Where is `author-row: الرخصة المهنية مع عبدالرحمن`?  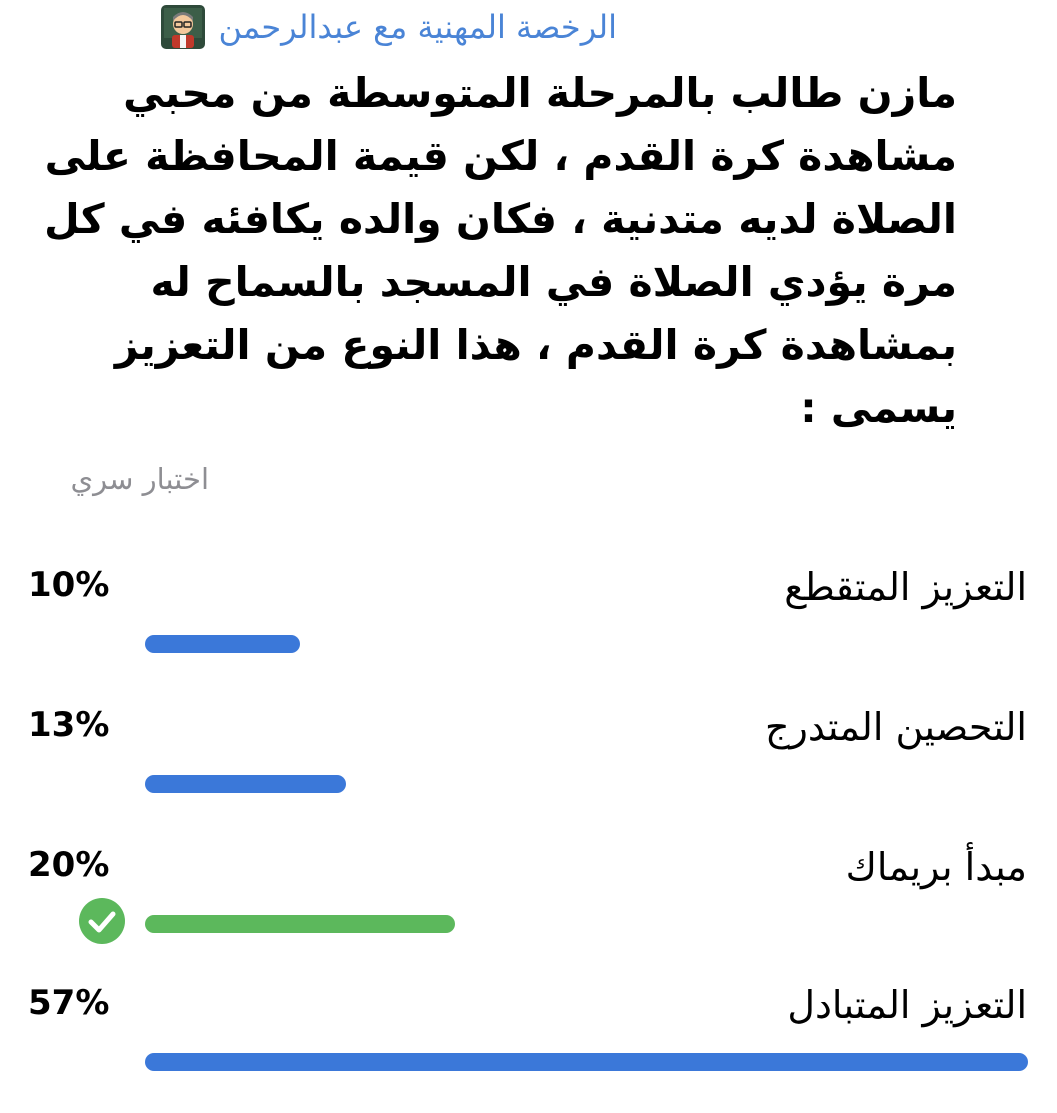 author-row: الرخصة المهنية مع عبدالرحمن is located at coordinates (388, 27).